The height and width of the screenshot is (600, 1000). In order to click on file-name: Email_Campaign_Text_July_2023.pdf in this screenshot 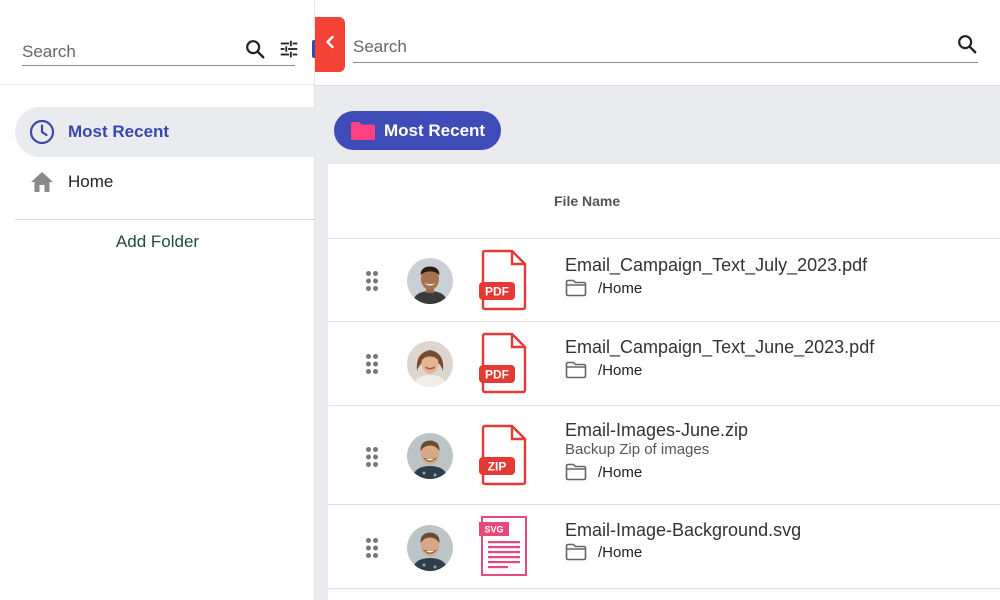, I will do `click(716, 265)`.